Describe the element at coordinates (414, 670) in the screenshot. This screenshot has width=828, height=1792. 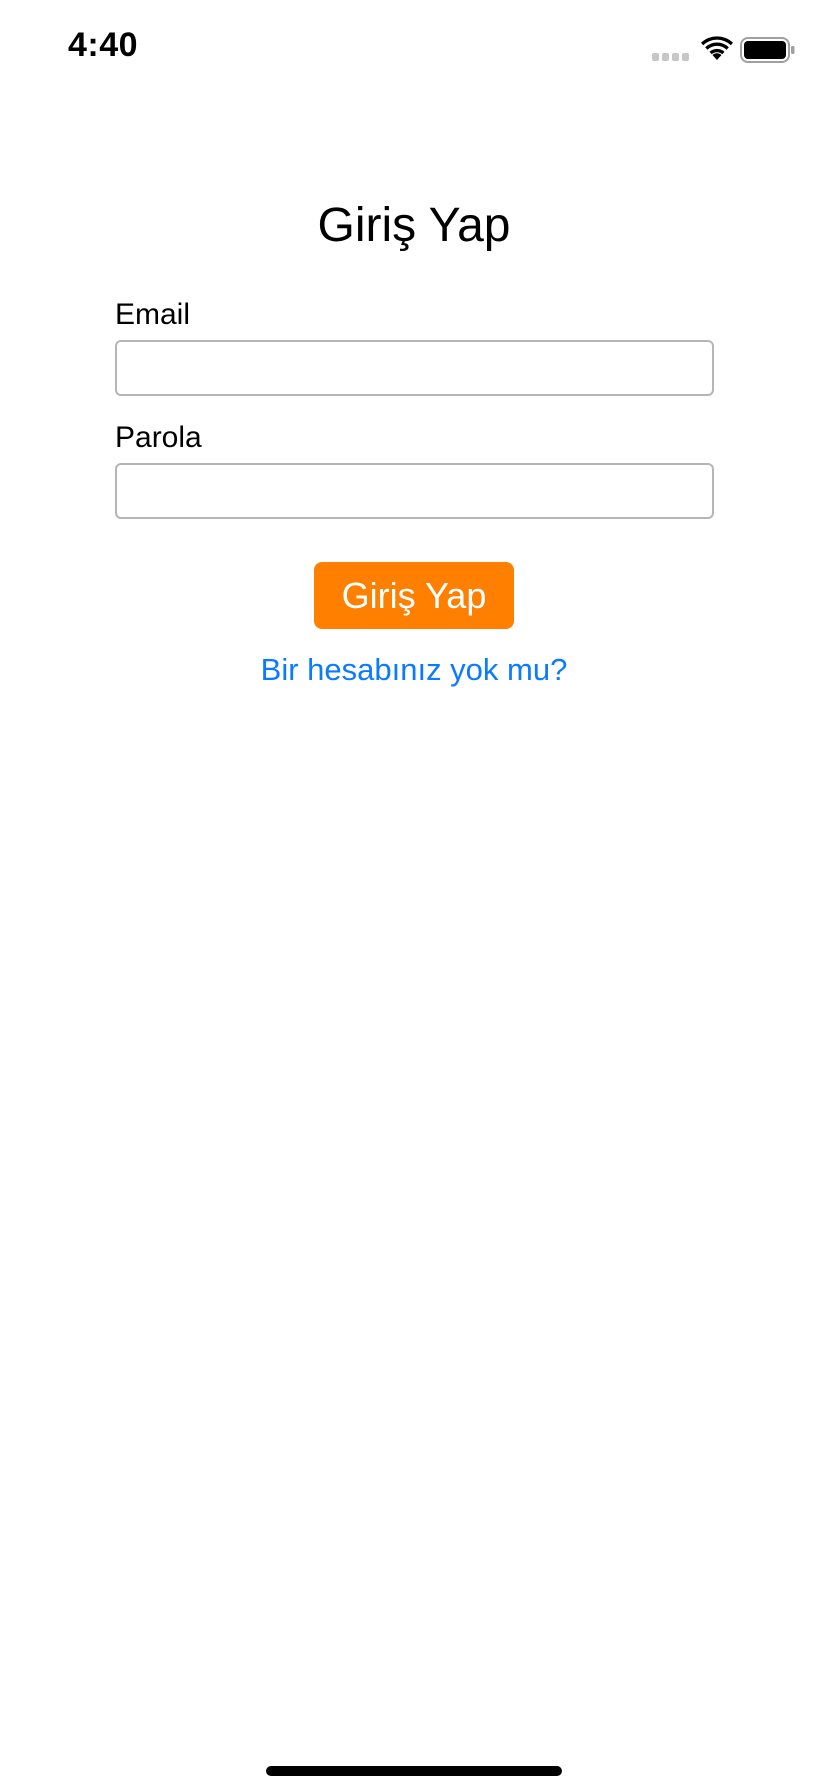
I see `signup-link: Bir hesabınız yok mu?` at that location.